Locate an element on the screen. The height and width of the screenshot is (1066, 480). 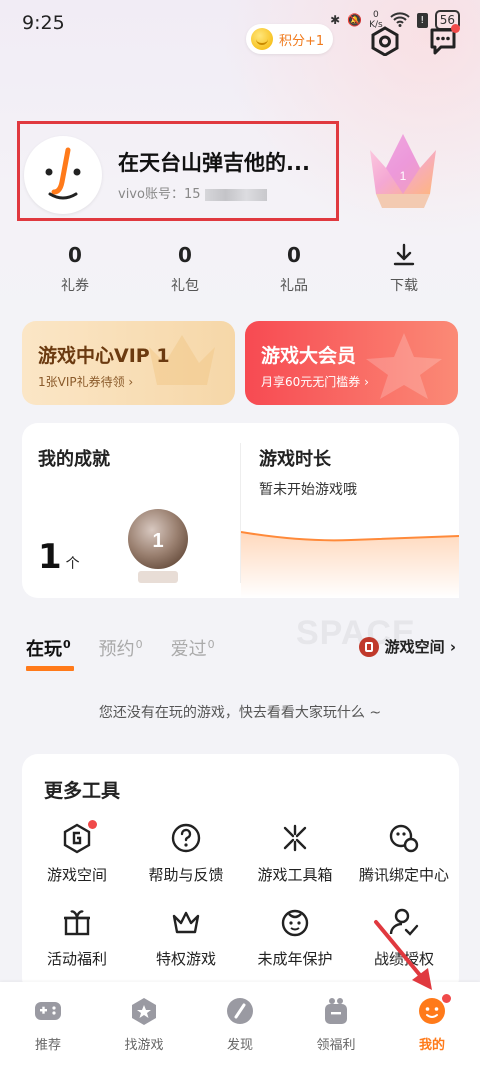
stat-gift-packs: 0 礼包 is located at coordinates (185, 269).